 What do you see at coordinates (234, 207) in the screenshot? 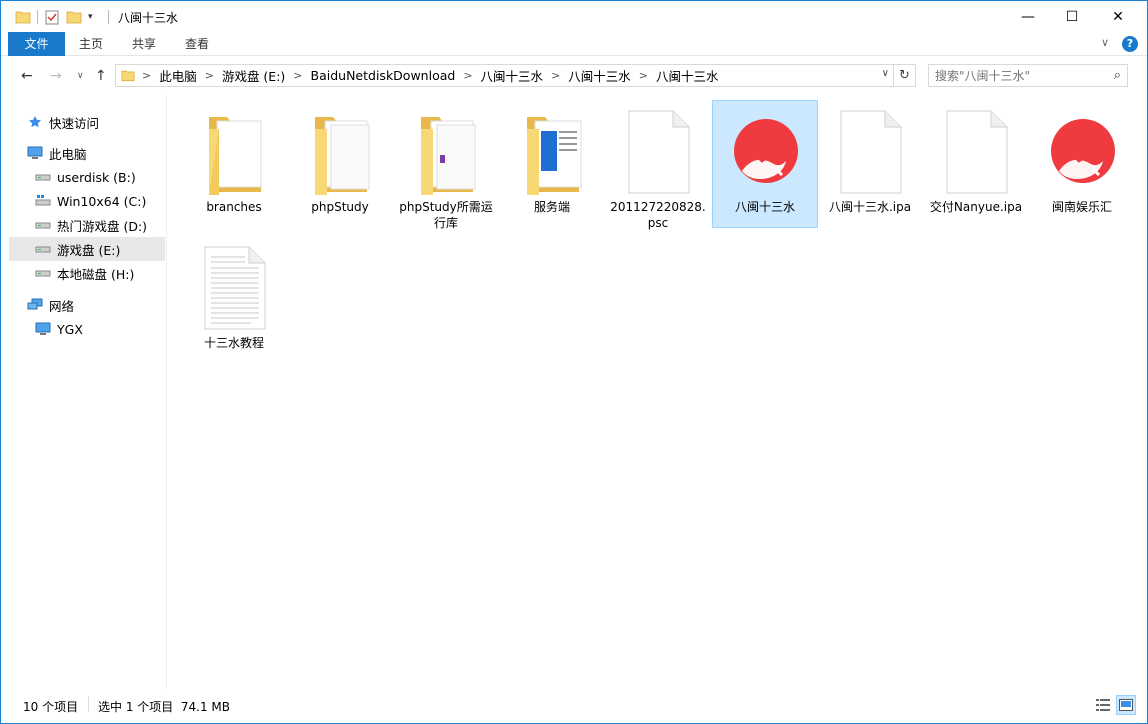
I see `file-name: branches` at bounding box center [234, 207].